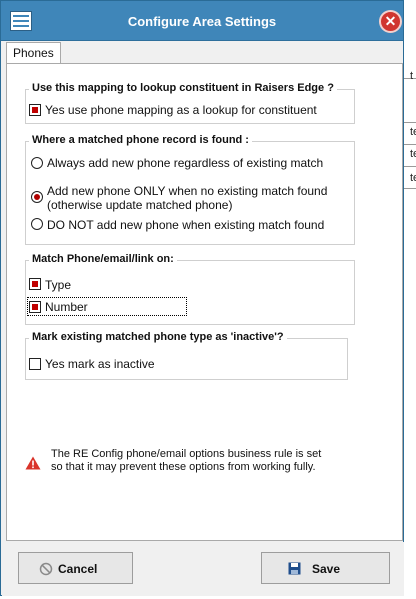  I want to click on inactive-label: Yes mark as inactive, so click(100, 364).